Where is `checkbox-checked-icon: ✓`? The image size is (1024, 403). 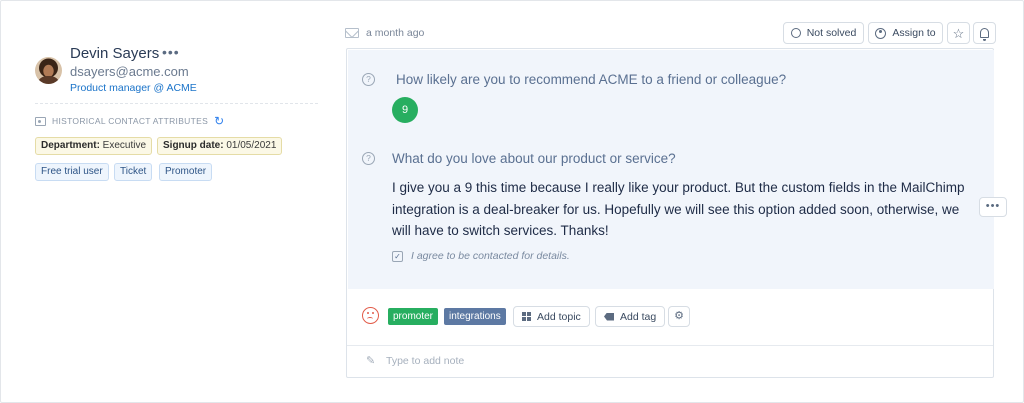
checkbox-checked-icon: ✓ is located at coordinates (397, 256).